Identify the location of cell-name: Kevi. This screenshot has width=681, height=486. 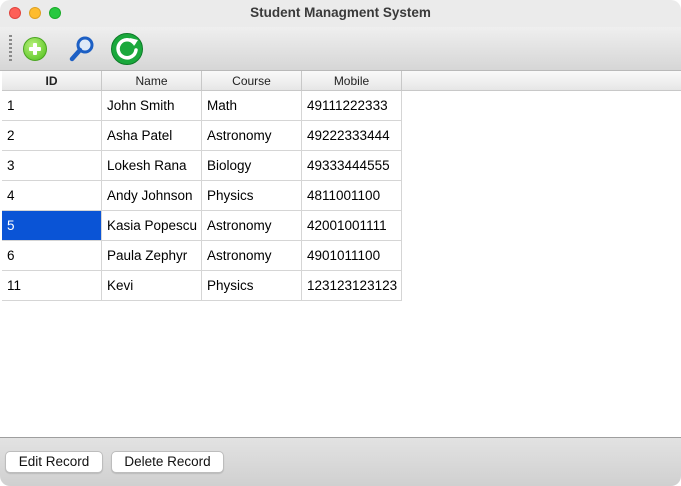
(152, 286).